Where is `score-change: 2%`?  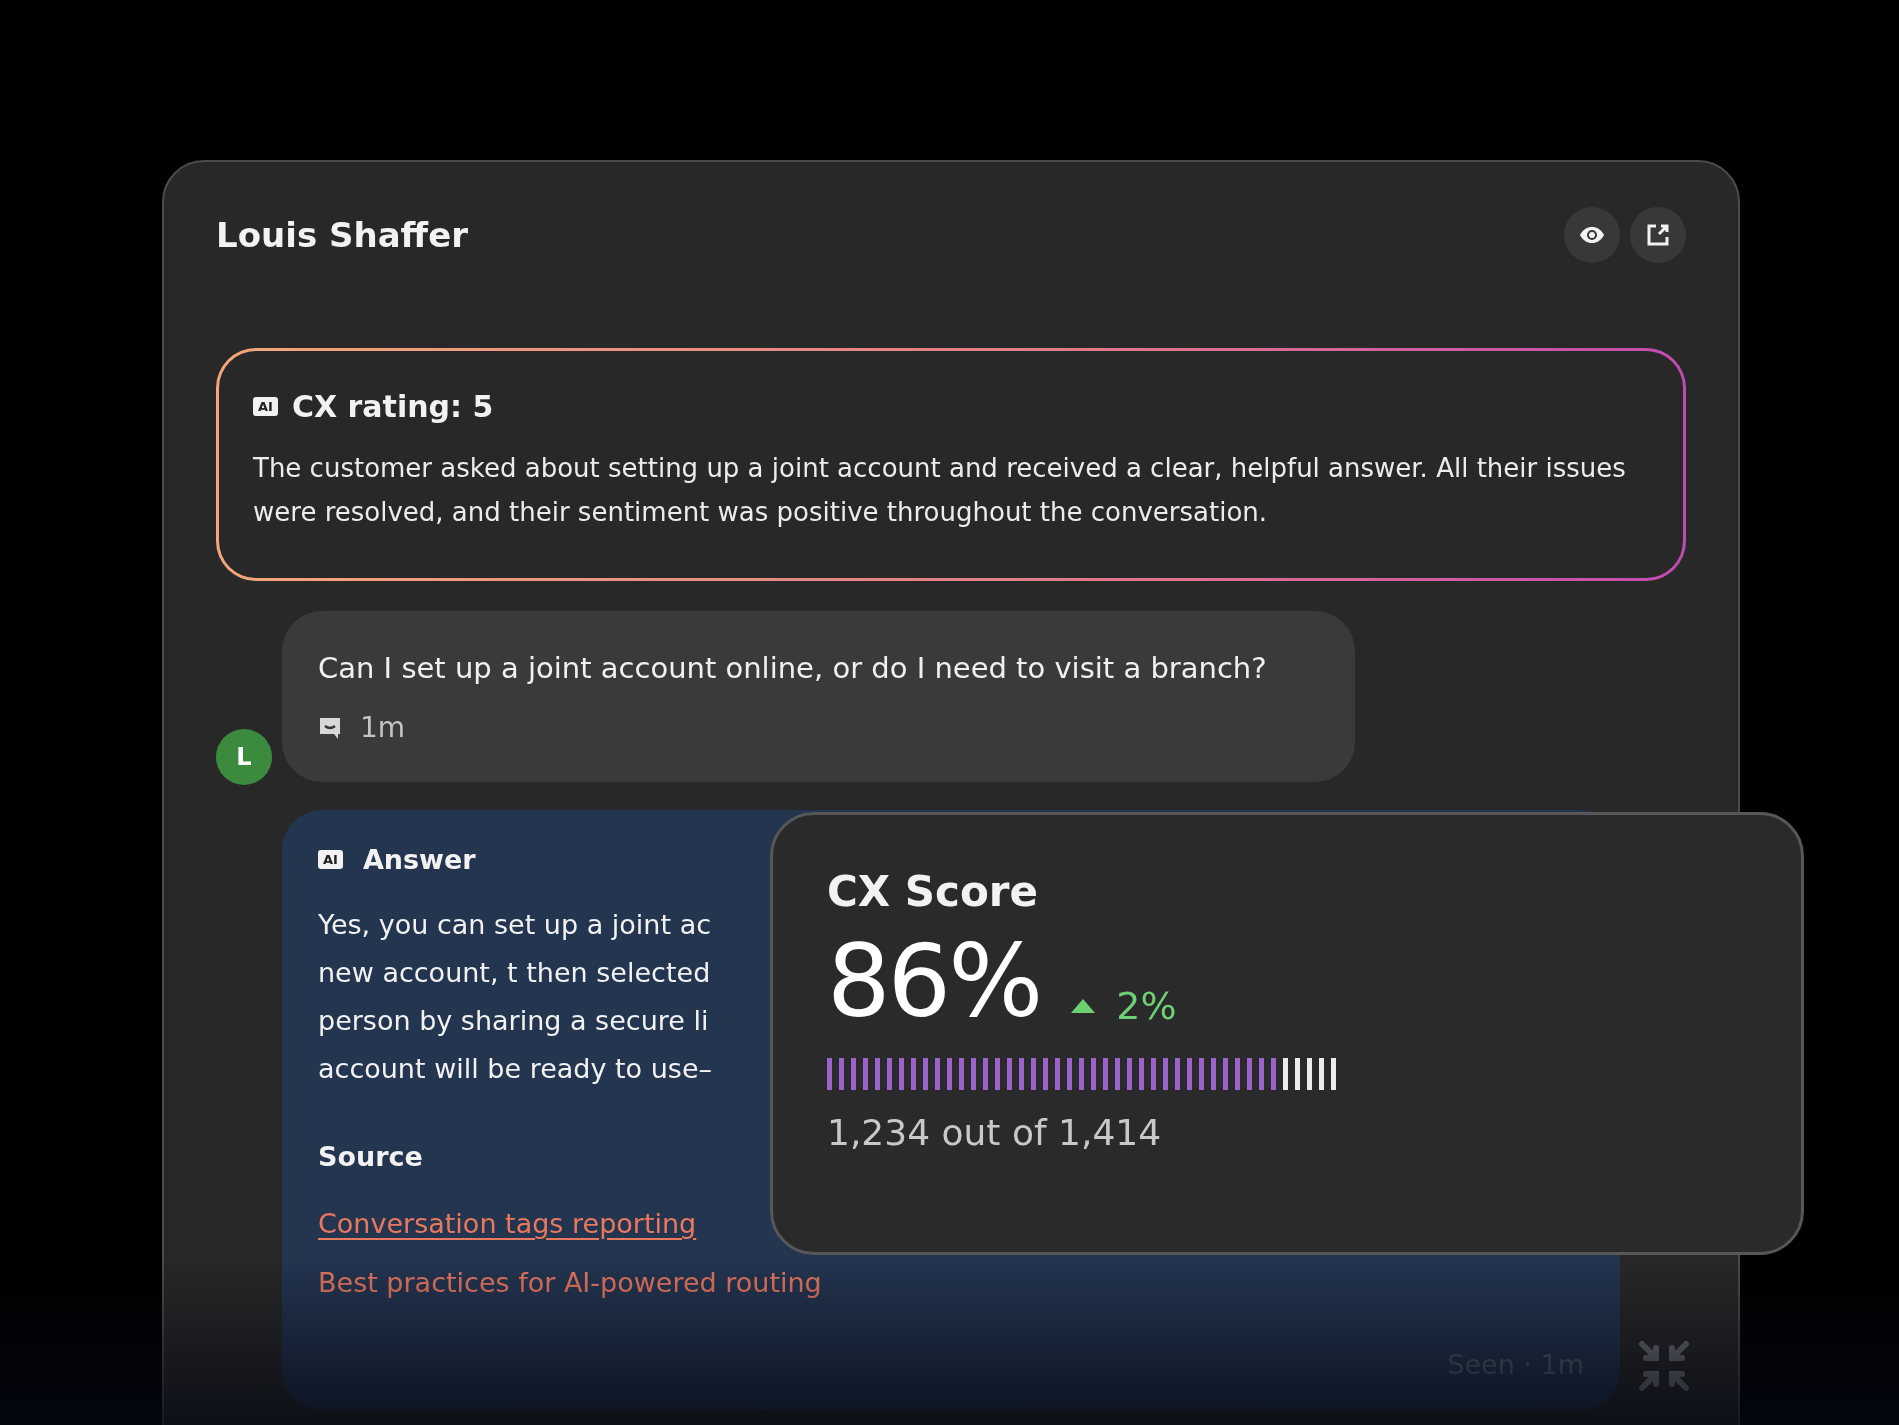 score-change: 2% is located at coordinates (1146, 1006).